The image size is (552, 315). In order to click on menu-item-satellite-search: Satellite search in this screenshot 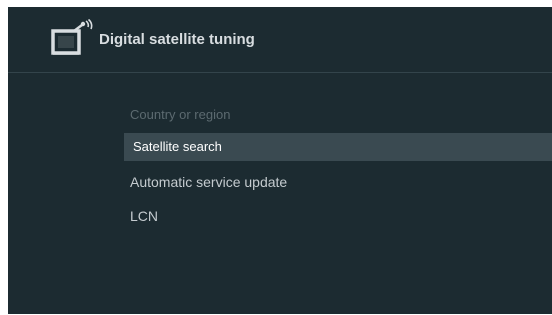, I will do `click(338, 147)`.